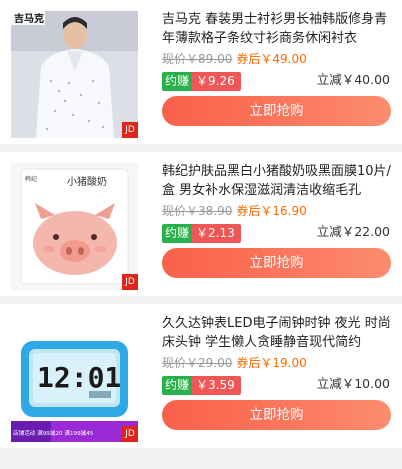 Image resolution: width=402 pixels, height=469 pixels. Describe the element at coordinates (29, 18) in the screenshot. I see `image-brand-text: 吉马克` at that location.